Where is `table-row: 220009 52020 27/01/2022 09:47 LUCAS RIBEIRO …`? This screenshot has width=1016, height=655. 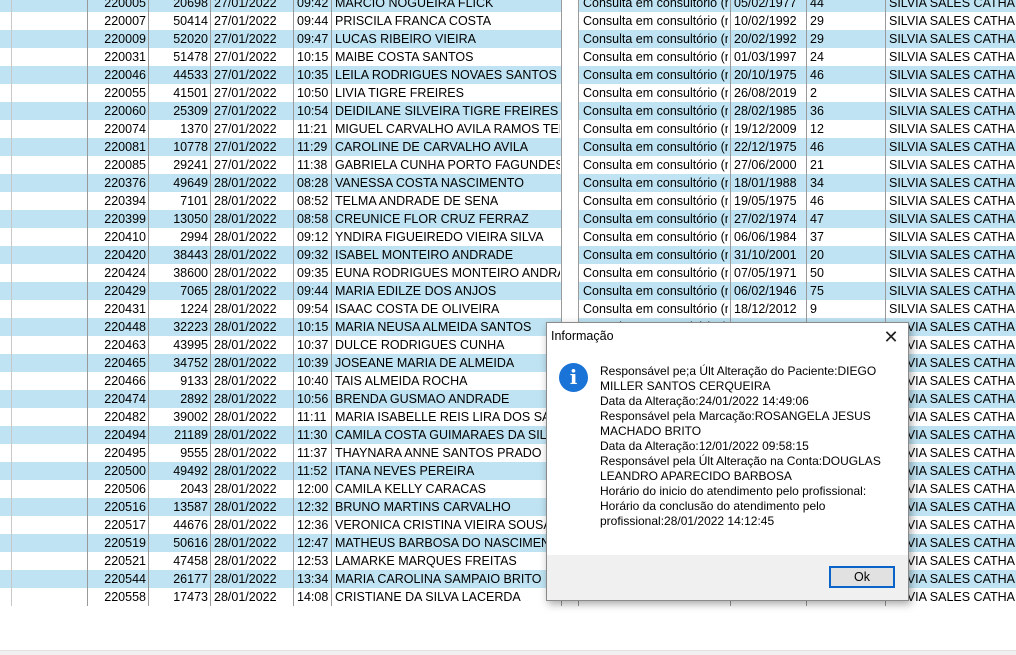
table-row: 220009 52020 27/01/2022 09:47 LUCAS RIBEIRO … is located at coordinates (508, 39).